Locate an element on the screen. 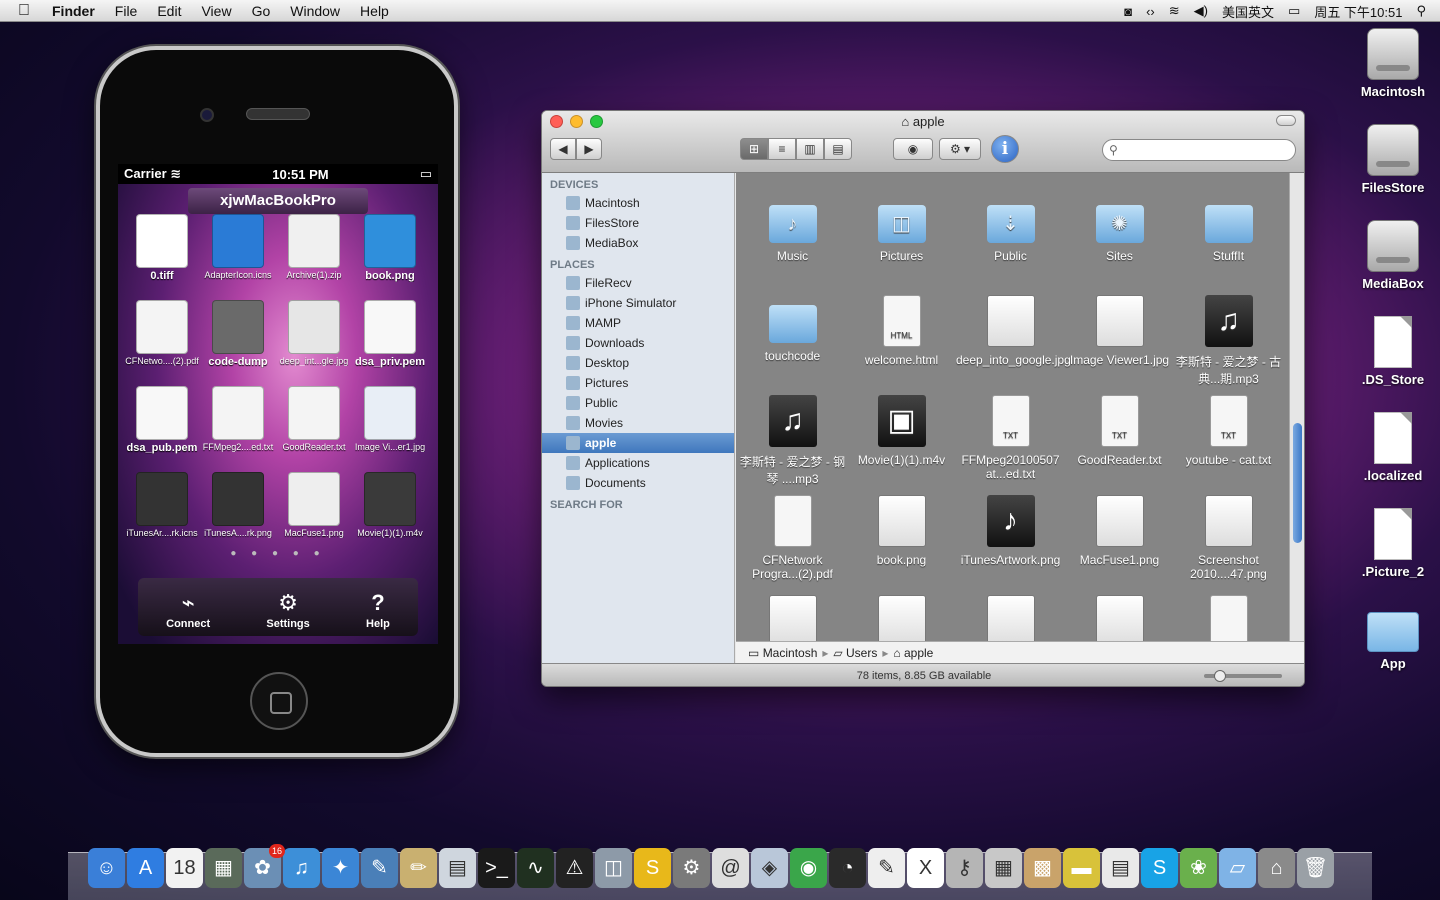 Image resolution: width=1440 pixels, height=900 pixels. file-item: Screenshot 2010....47.png is located at coordinates (1228, 545).